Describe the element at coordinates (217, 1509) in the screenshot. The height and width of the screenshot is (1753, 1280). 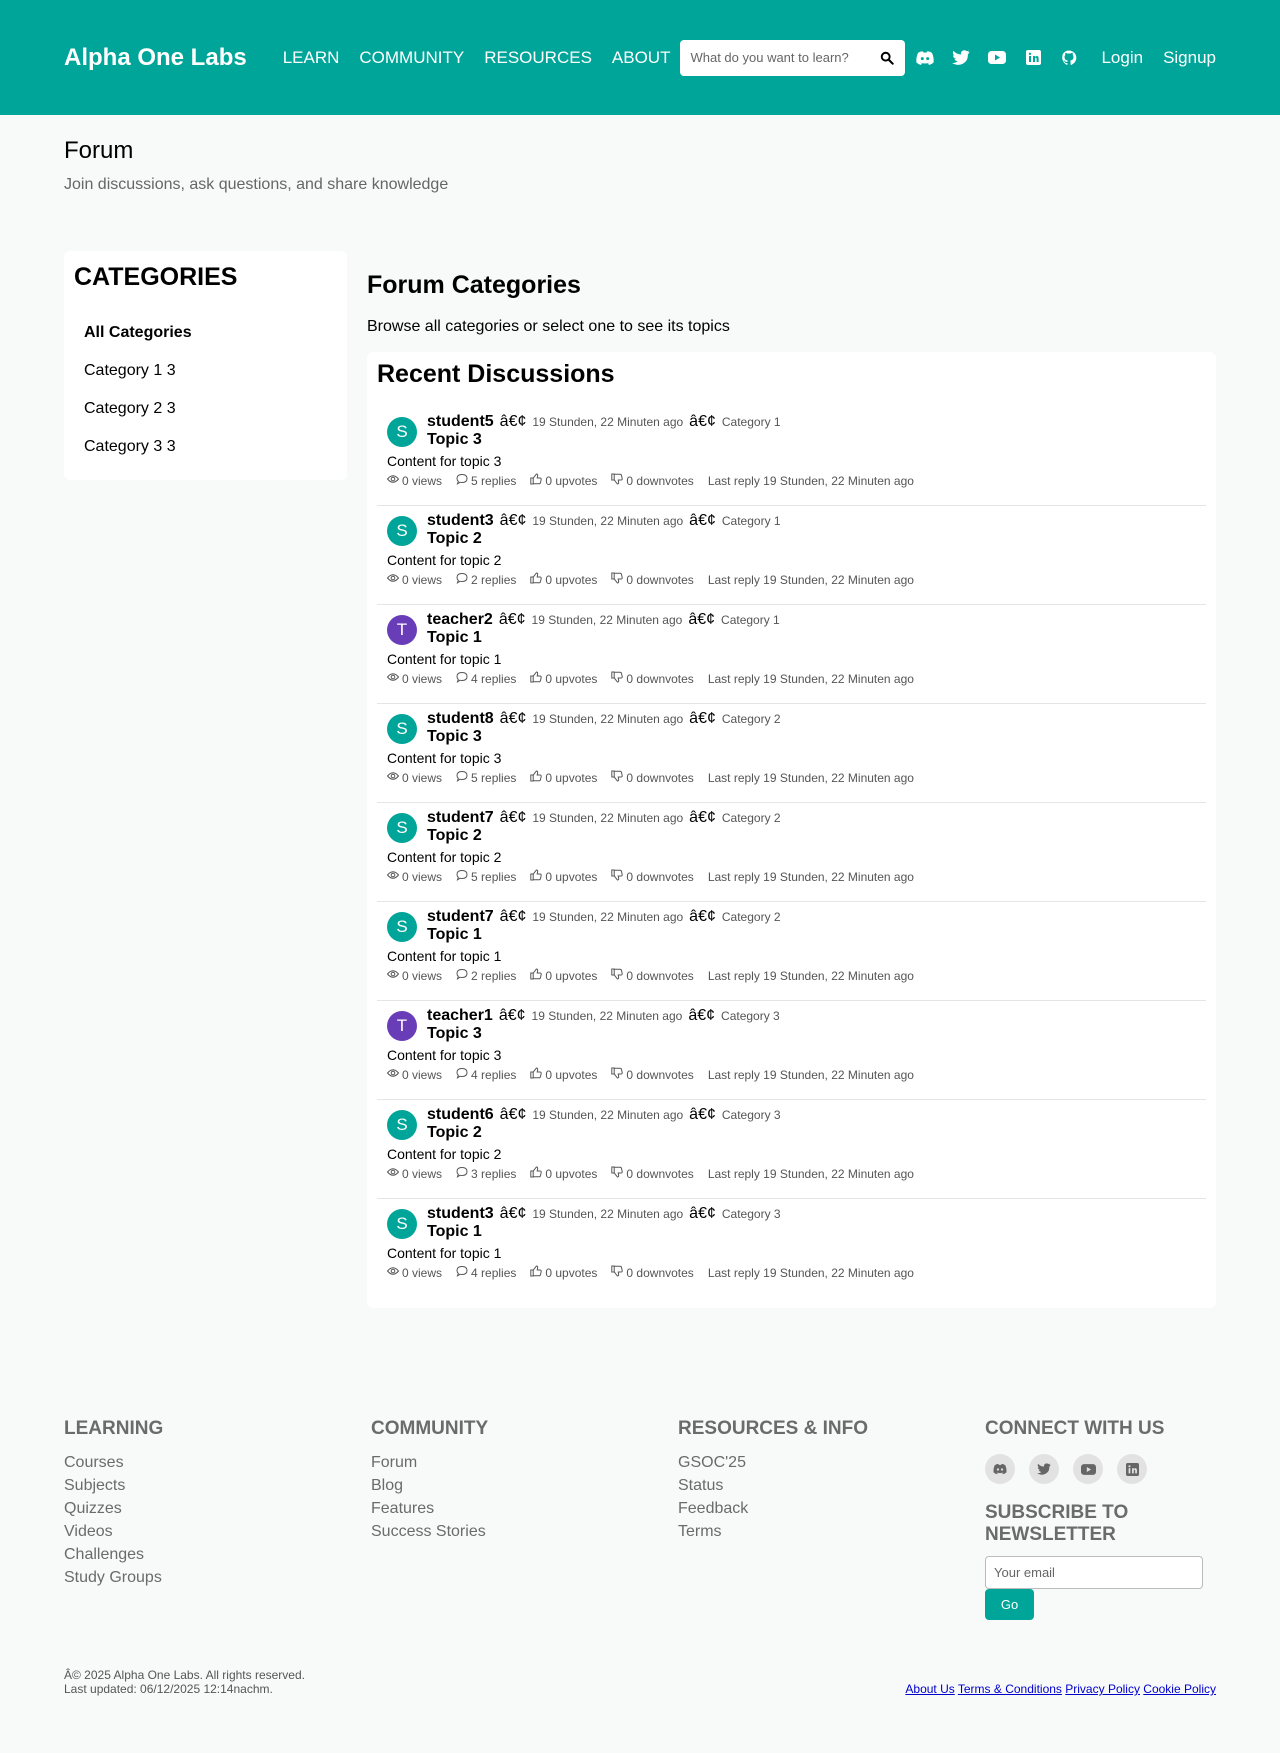
I see `footer-link-quizzes: Quizzes` at that location.